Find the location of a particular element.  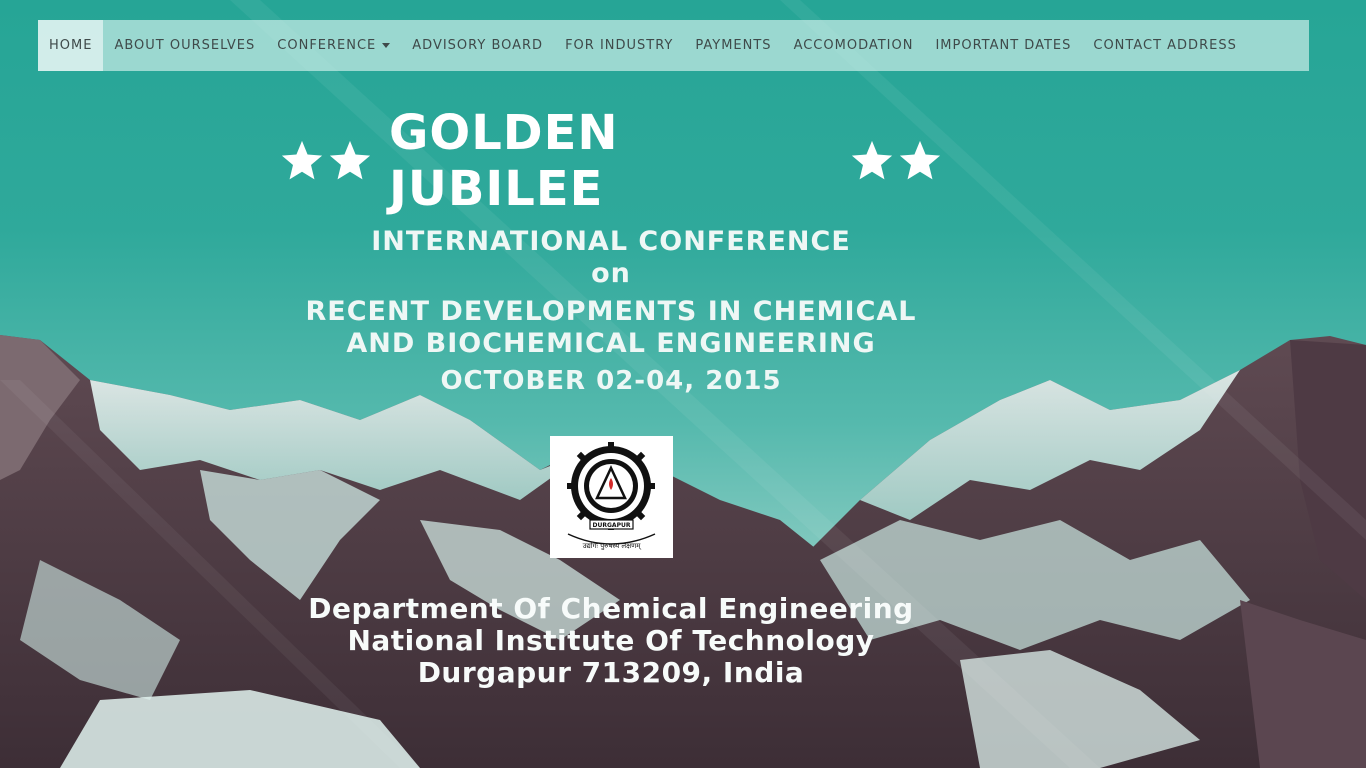

stars-left is located at coordinates (326, 161).